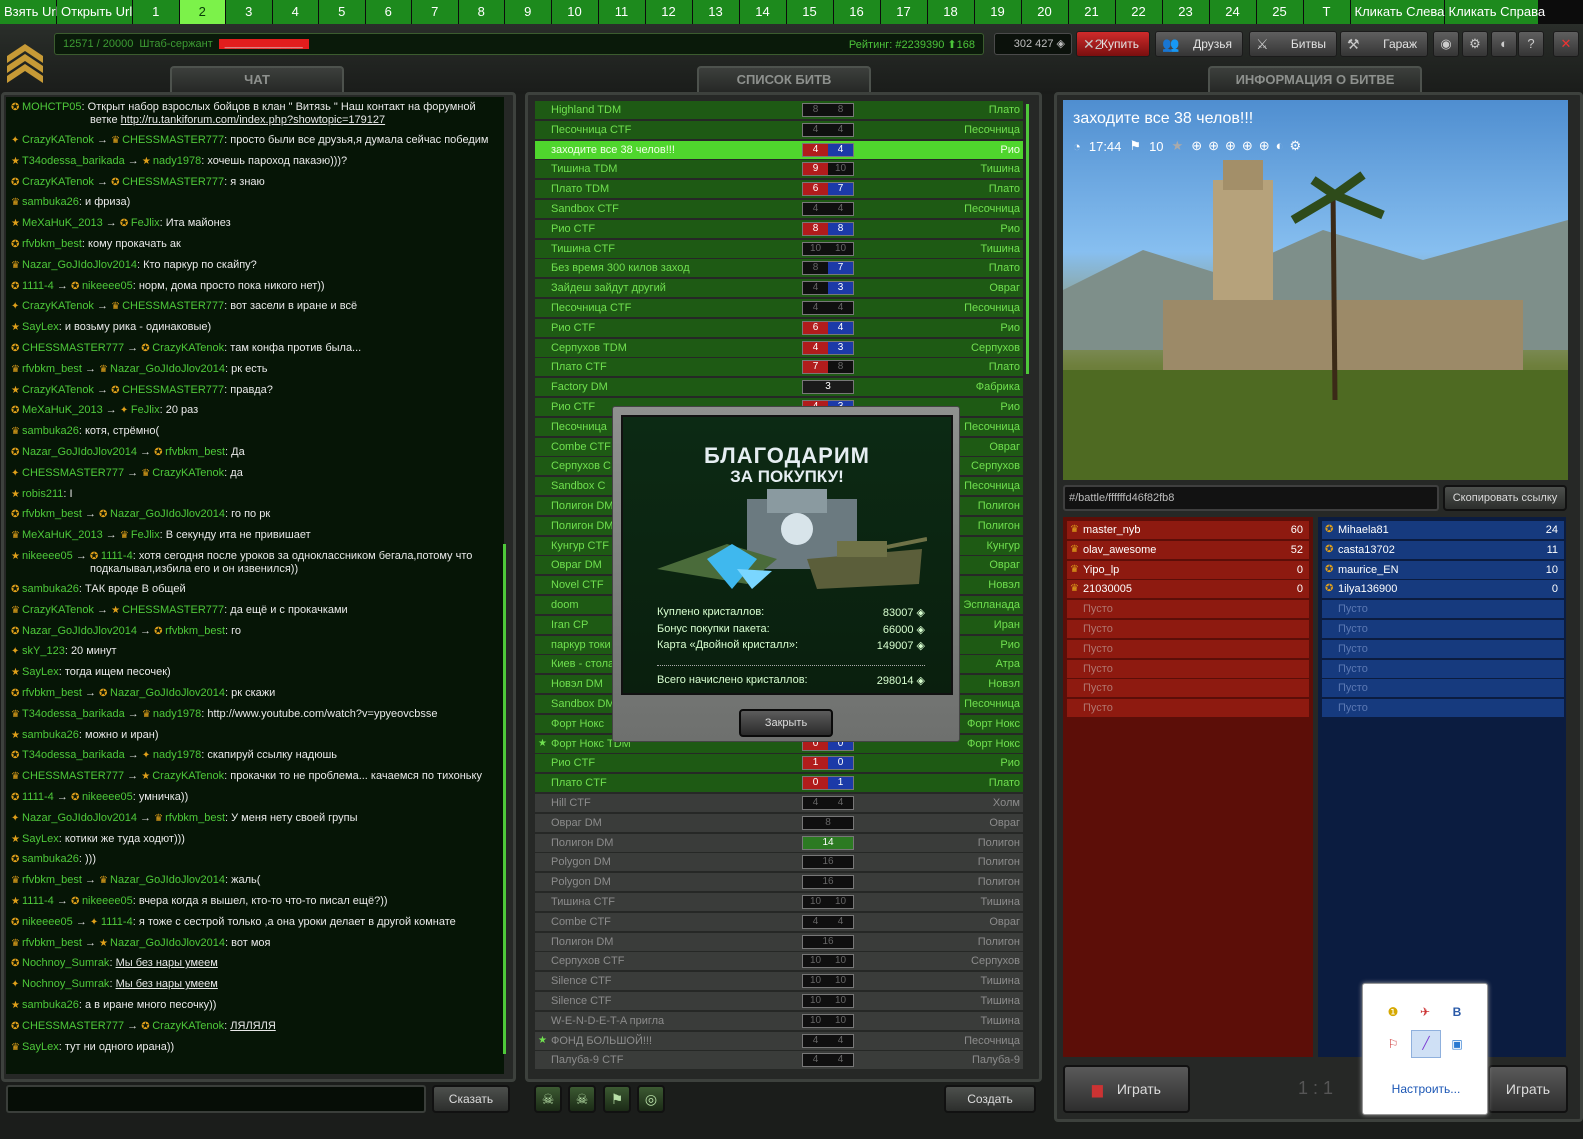  Describe the element at coordinates (29, 12) in the screenshot. I see `take-url-button: Взять Url` at that location.